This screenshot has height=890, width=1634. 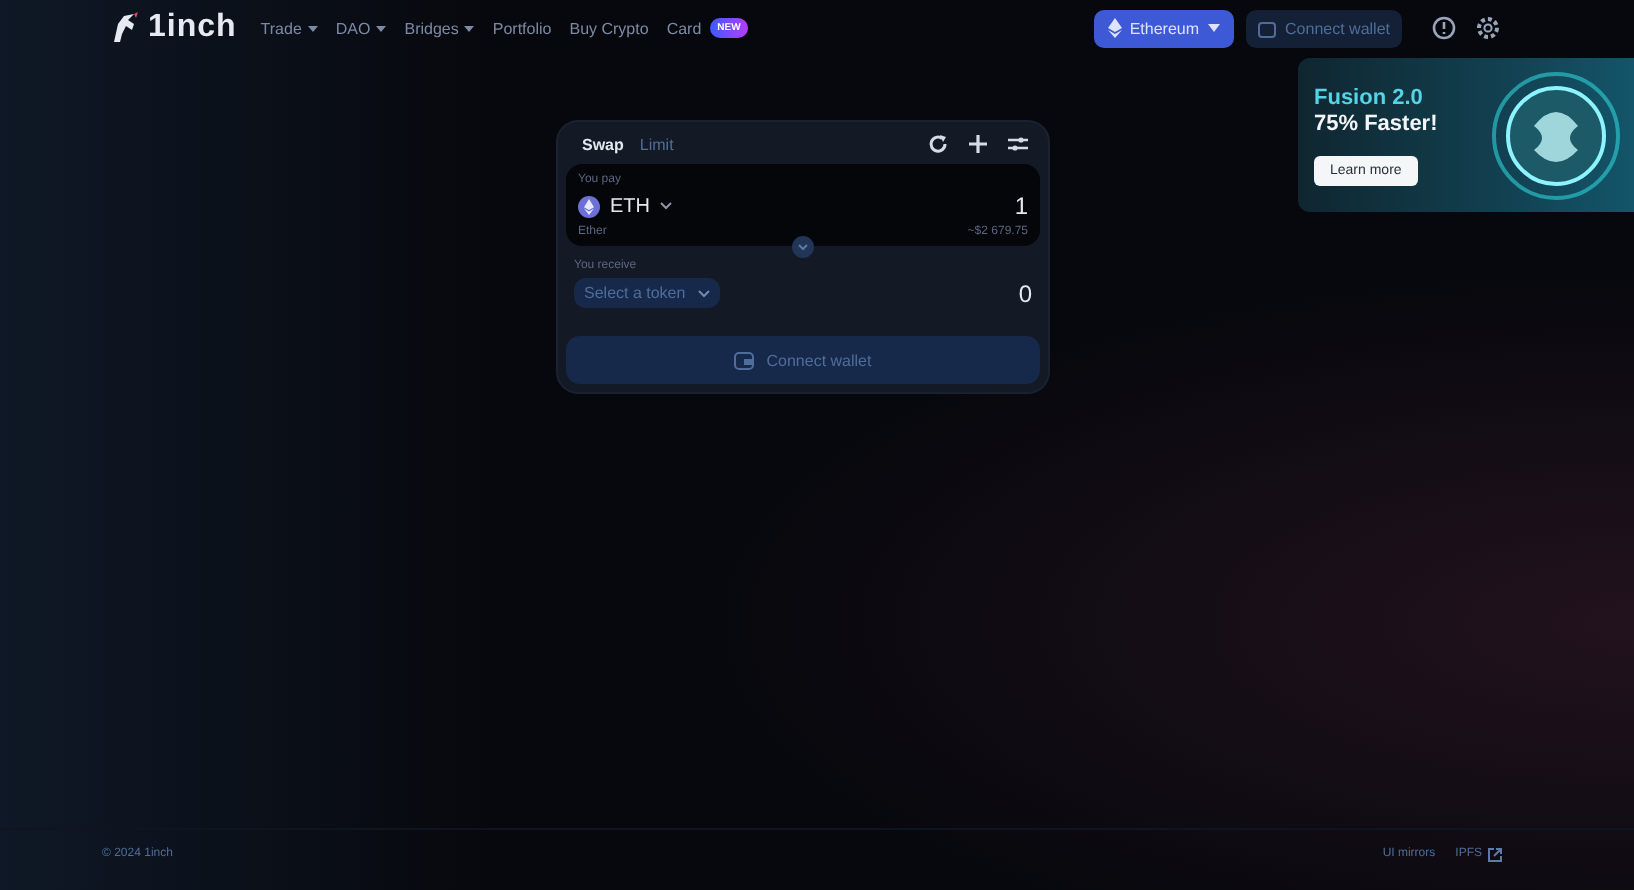 I want to click on swap-direction-icon, so click(x=803, y=247).